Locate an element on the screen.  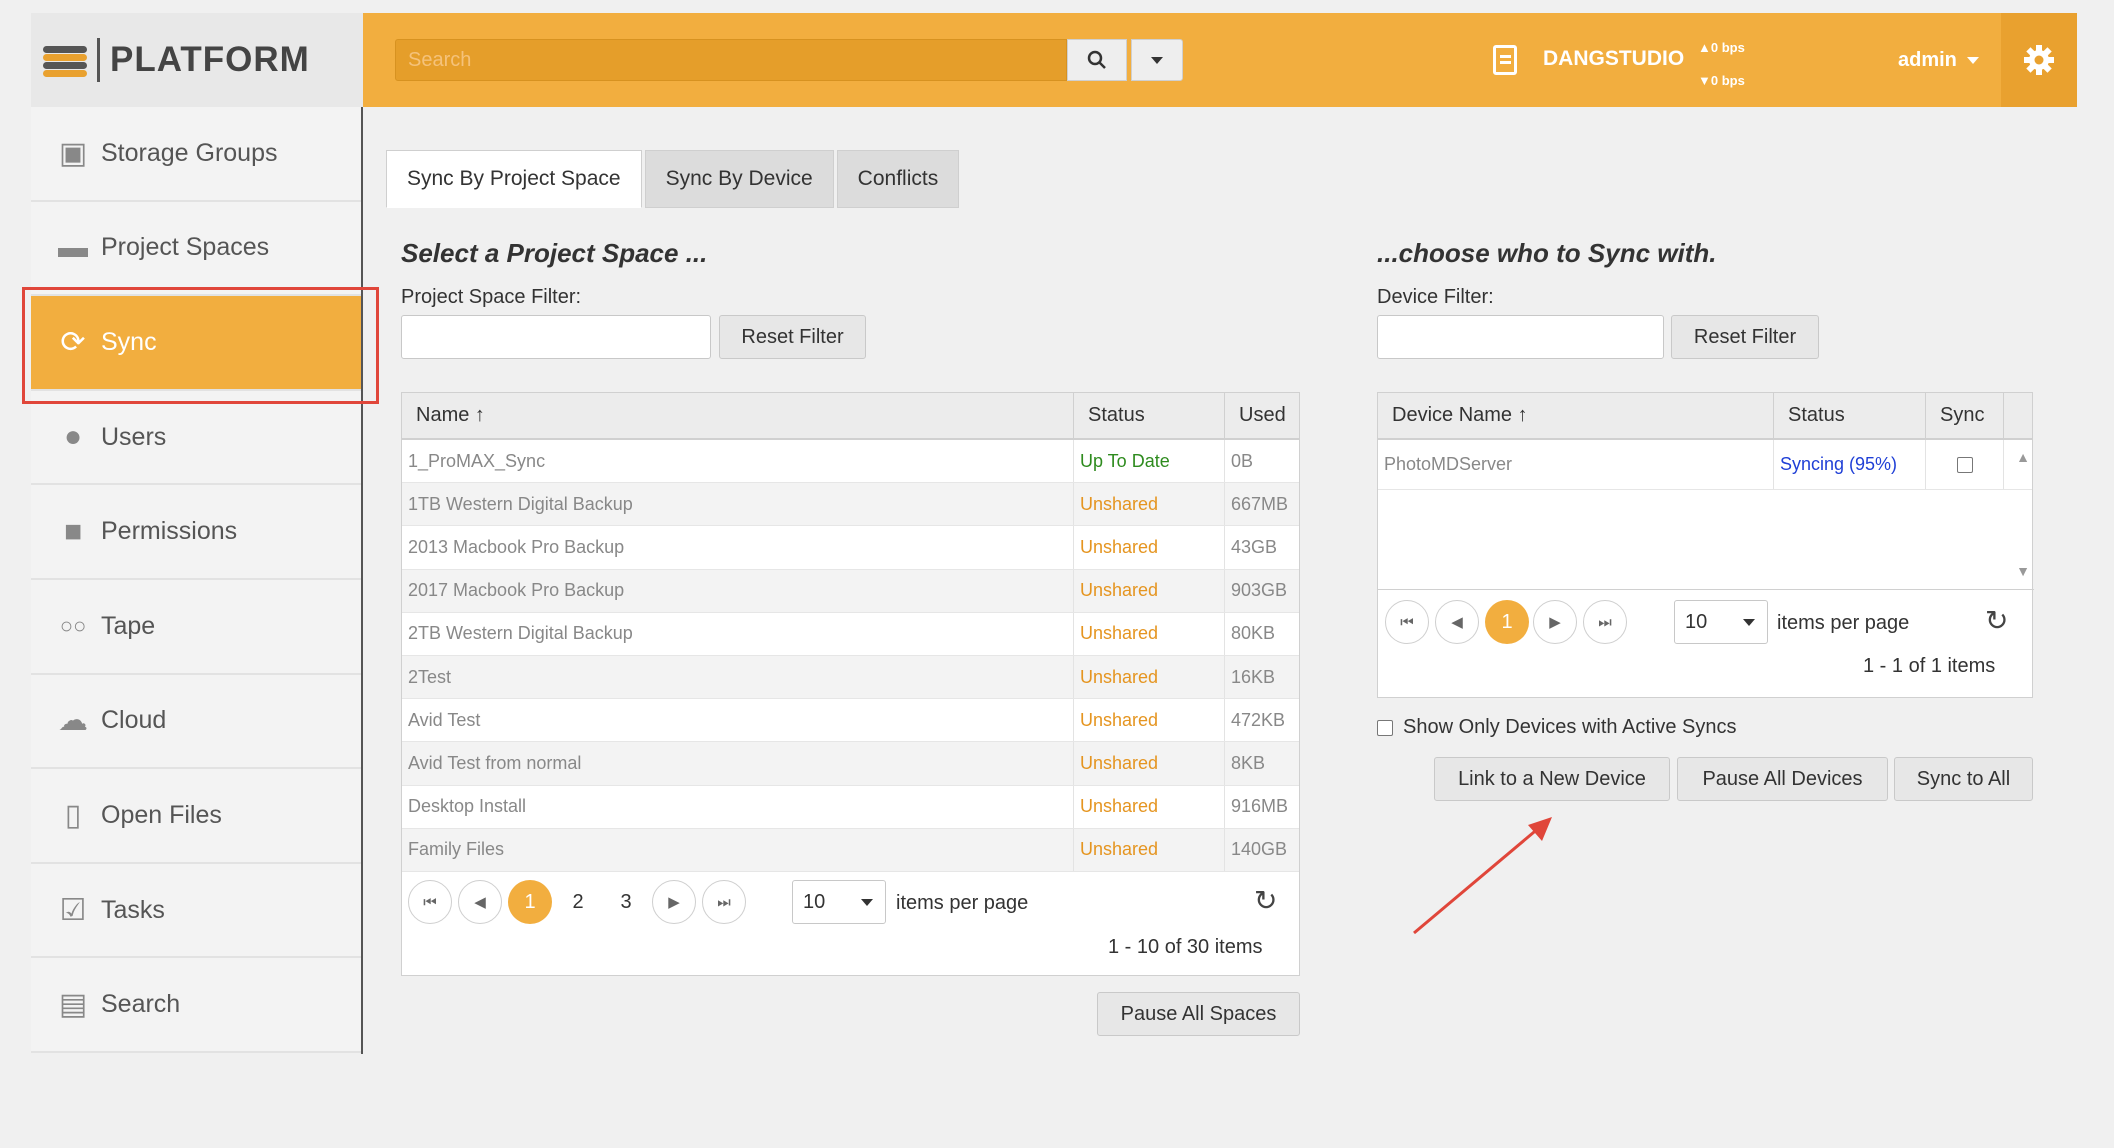
table-row: 2TB Western Digital Backup Unshared 80KB is located at coordinates (850, 634).